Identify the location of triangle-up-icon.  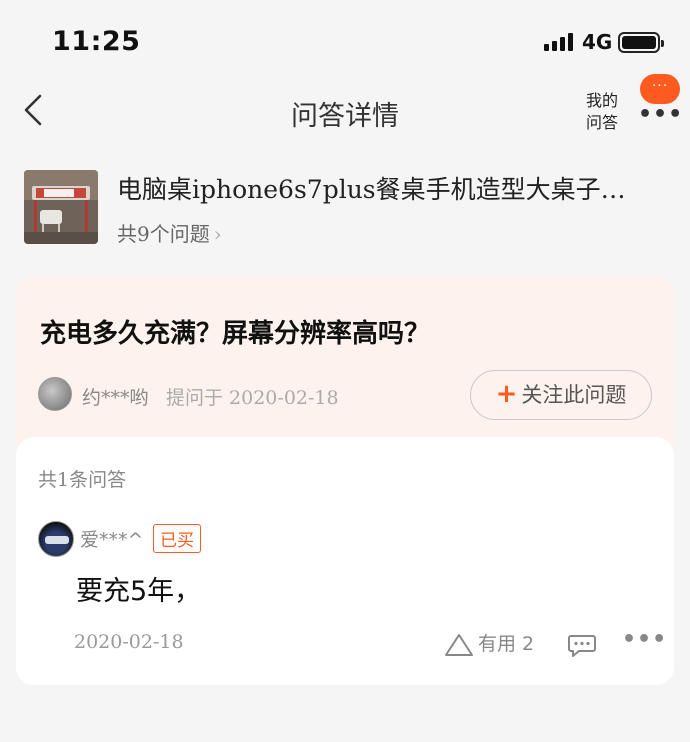
(459, 644).